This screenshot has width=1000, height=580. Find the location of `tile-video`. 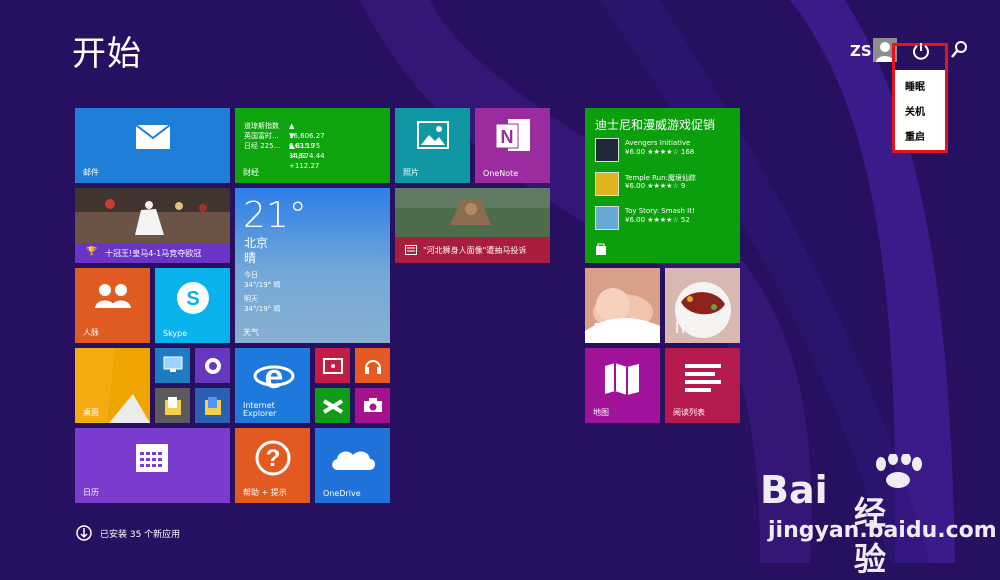

tile-video is located at coordinates (332, 365).